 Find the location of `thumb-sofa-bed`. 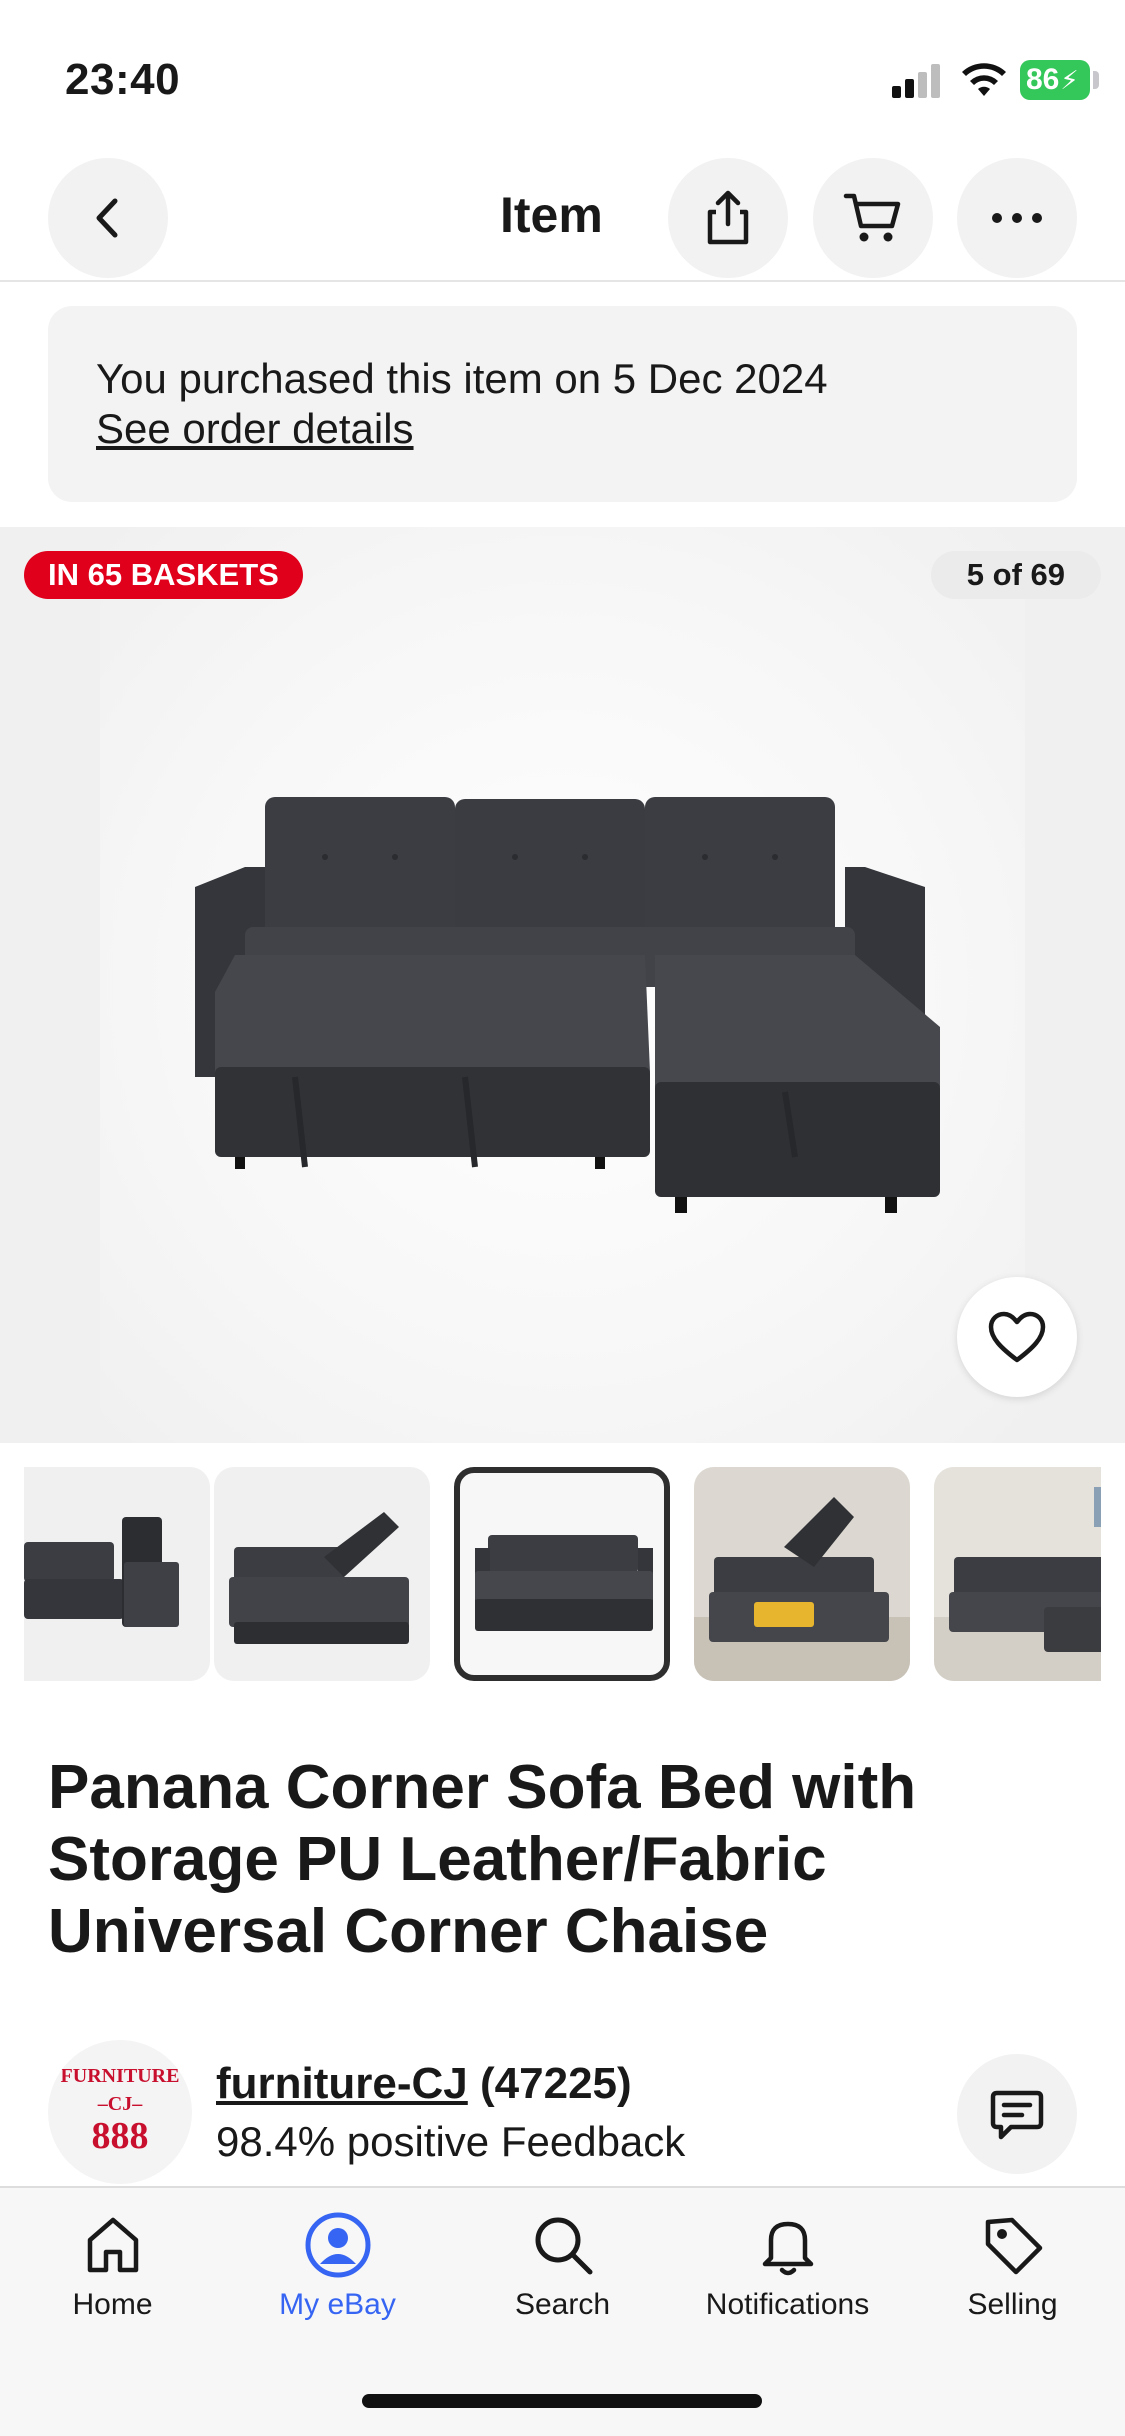

thumb-sofa-bed is located at coordinates (562, 1574).